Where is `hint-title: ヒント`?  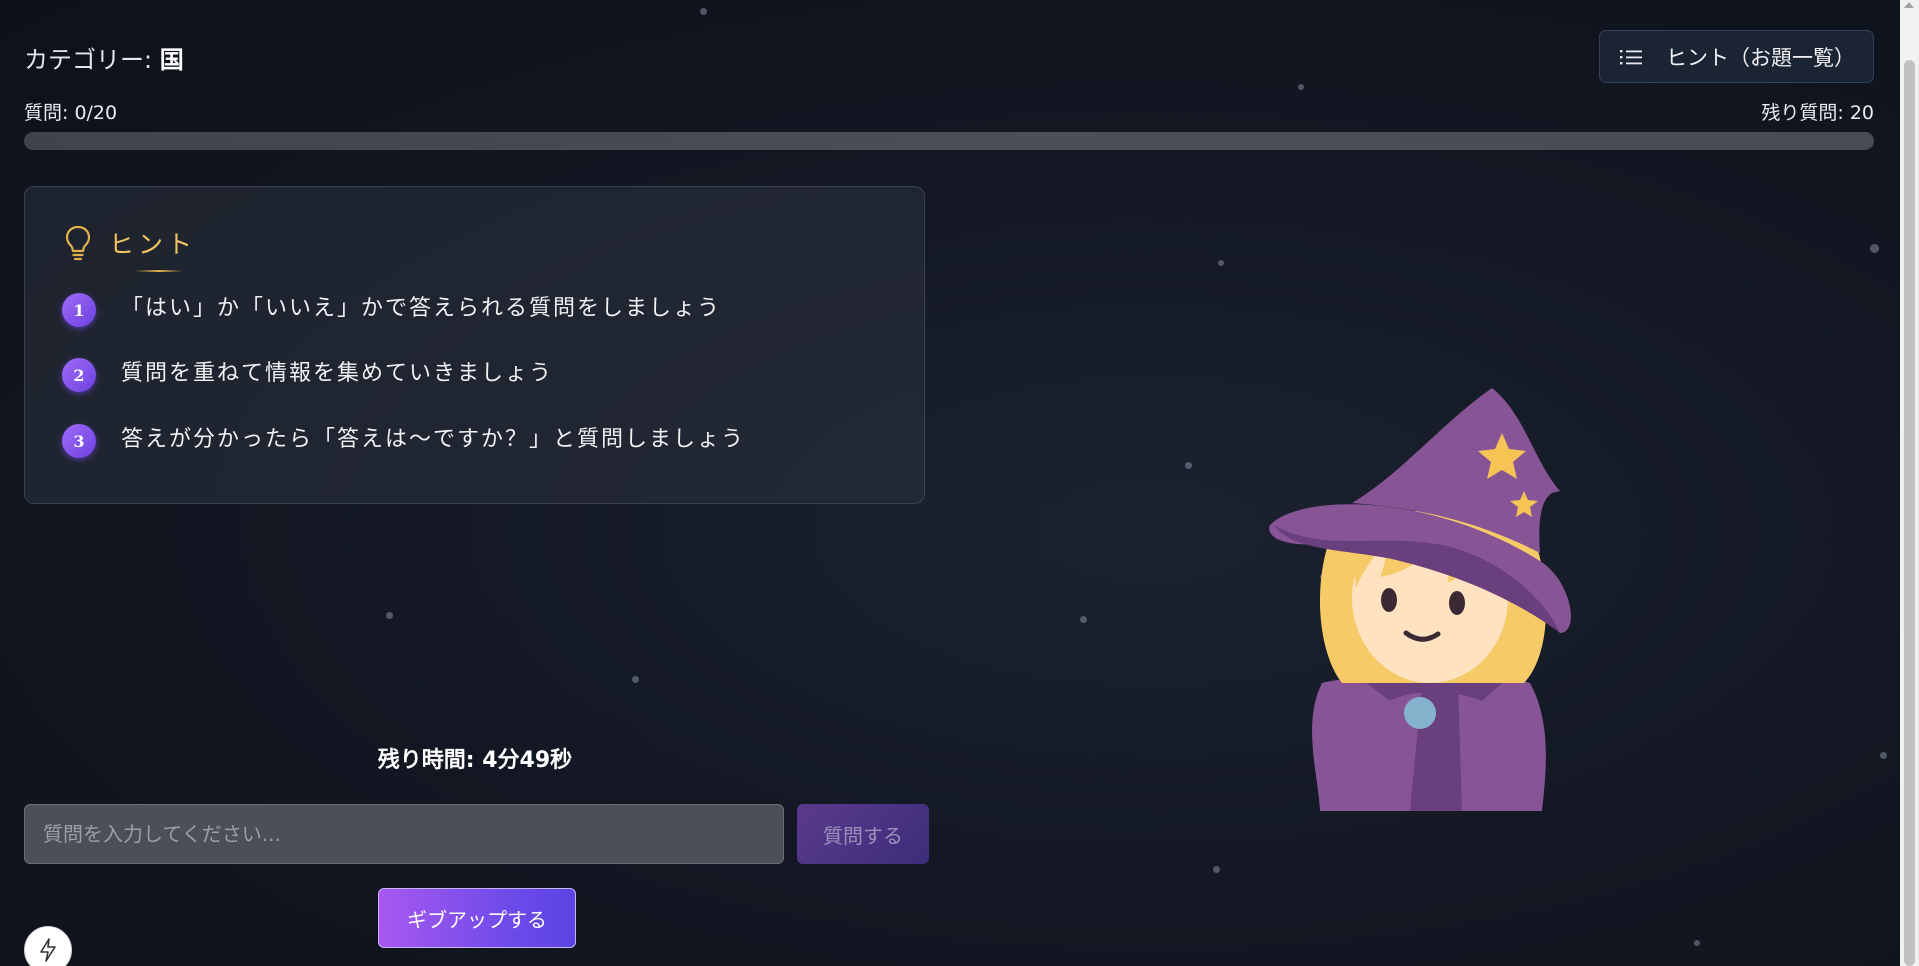 hint-title: ヒント is located at coordinates (153, 244).